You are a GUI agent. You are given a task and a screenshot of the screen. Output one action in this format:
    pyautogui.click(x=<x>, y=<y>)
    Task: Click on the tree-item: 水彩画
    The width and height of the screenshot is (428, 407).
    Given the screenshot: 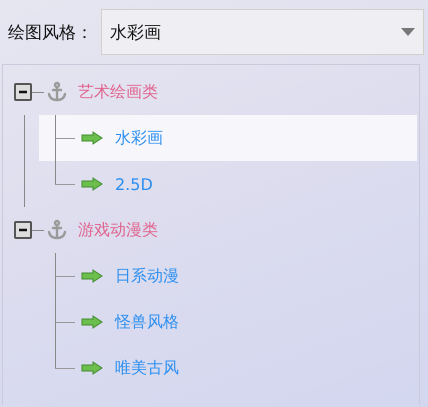 What is the action you would take?
    pyautogui.click(x=228, y=138)
    